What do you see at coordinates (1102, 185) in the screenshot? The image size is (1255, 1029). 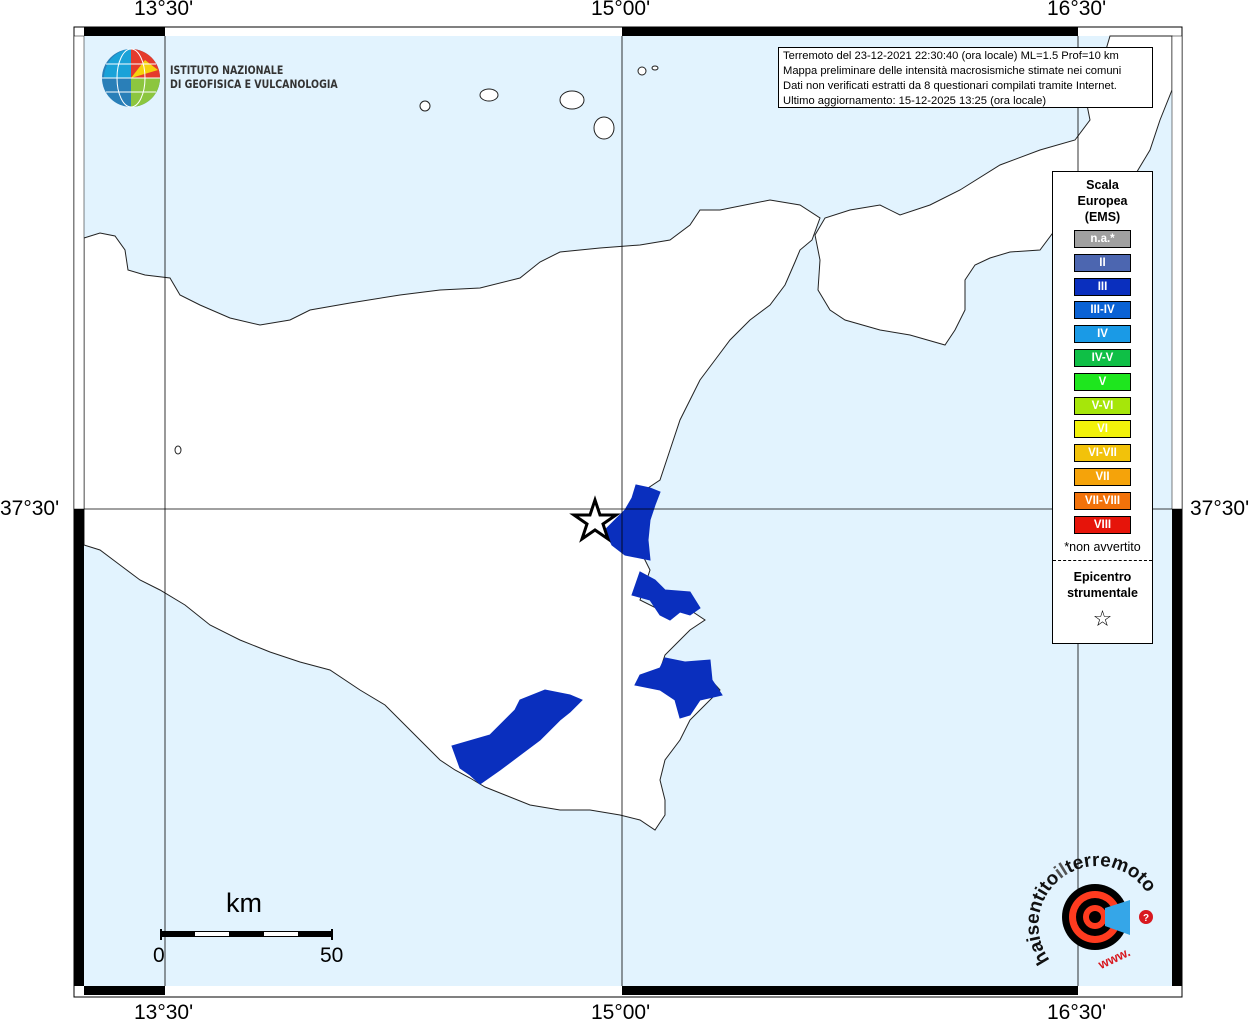 I see `legend-title-line1: Scala` at bounding box center [1102, 185].